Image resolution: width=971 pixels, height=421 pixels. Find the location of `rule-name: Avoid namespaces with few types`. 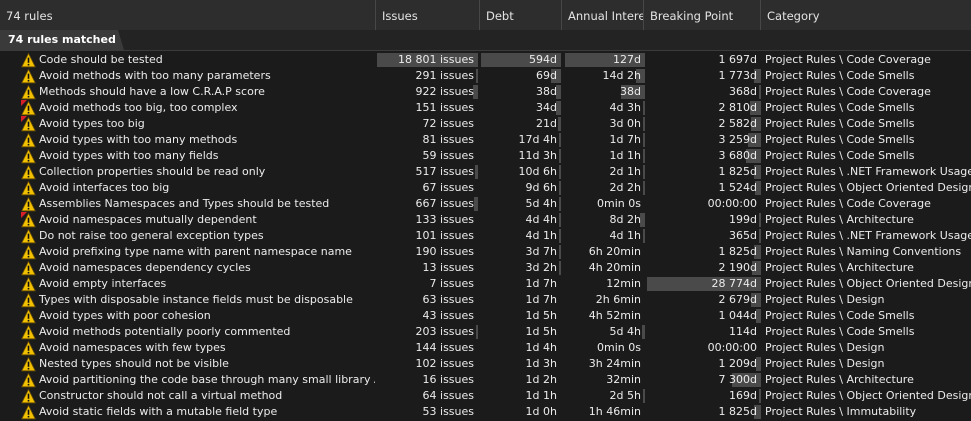

rule-name: Avoid namespaces with few types is located at coordinates (206, 348).